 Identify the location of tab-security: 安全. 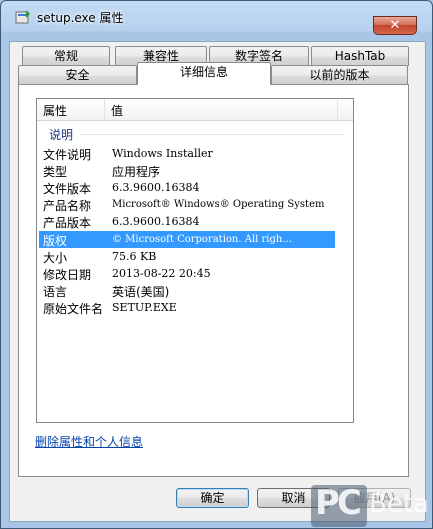
(77, 75).